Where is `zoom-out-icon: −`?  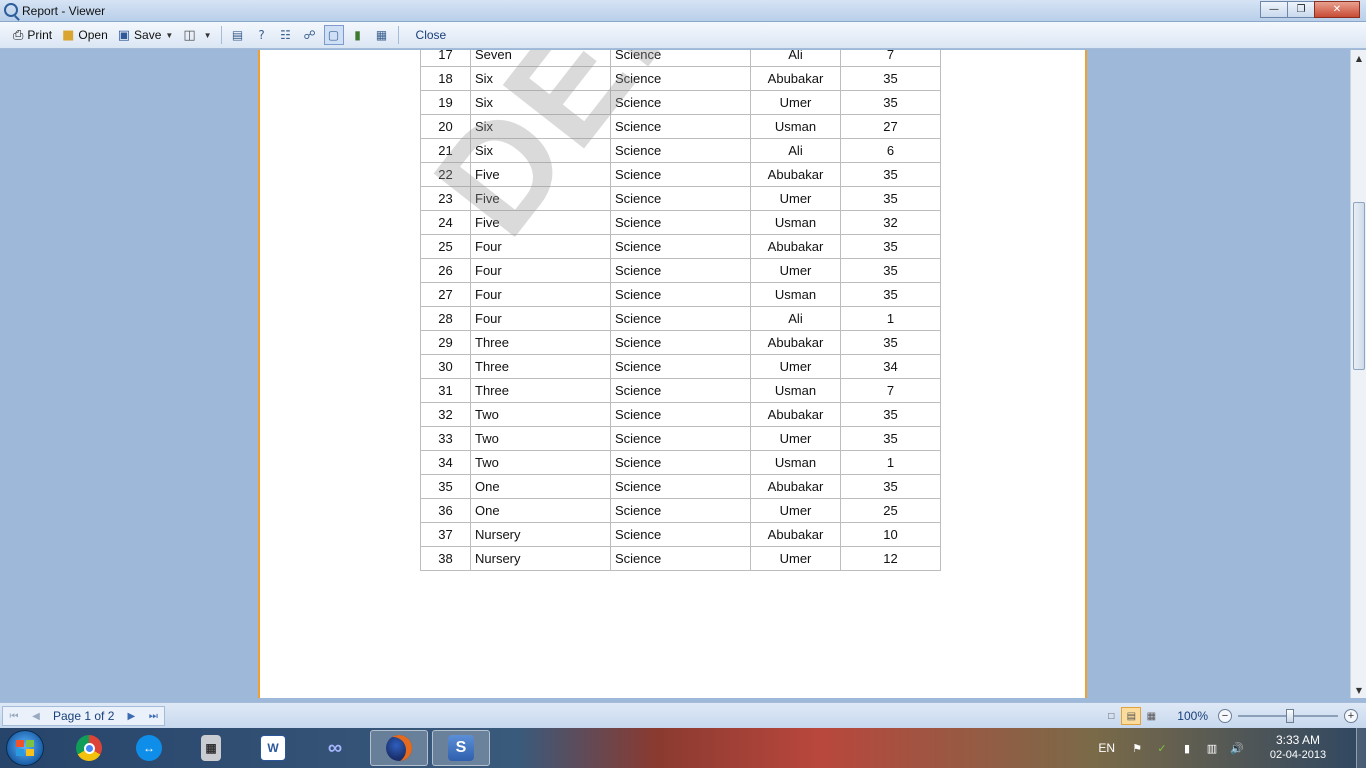 zoom-out-icon: − is located at coordinates (1225, 716).